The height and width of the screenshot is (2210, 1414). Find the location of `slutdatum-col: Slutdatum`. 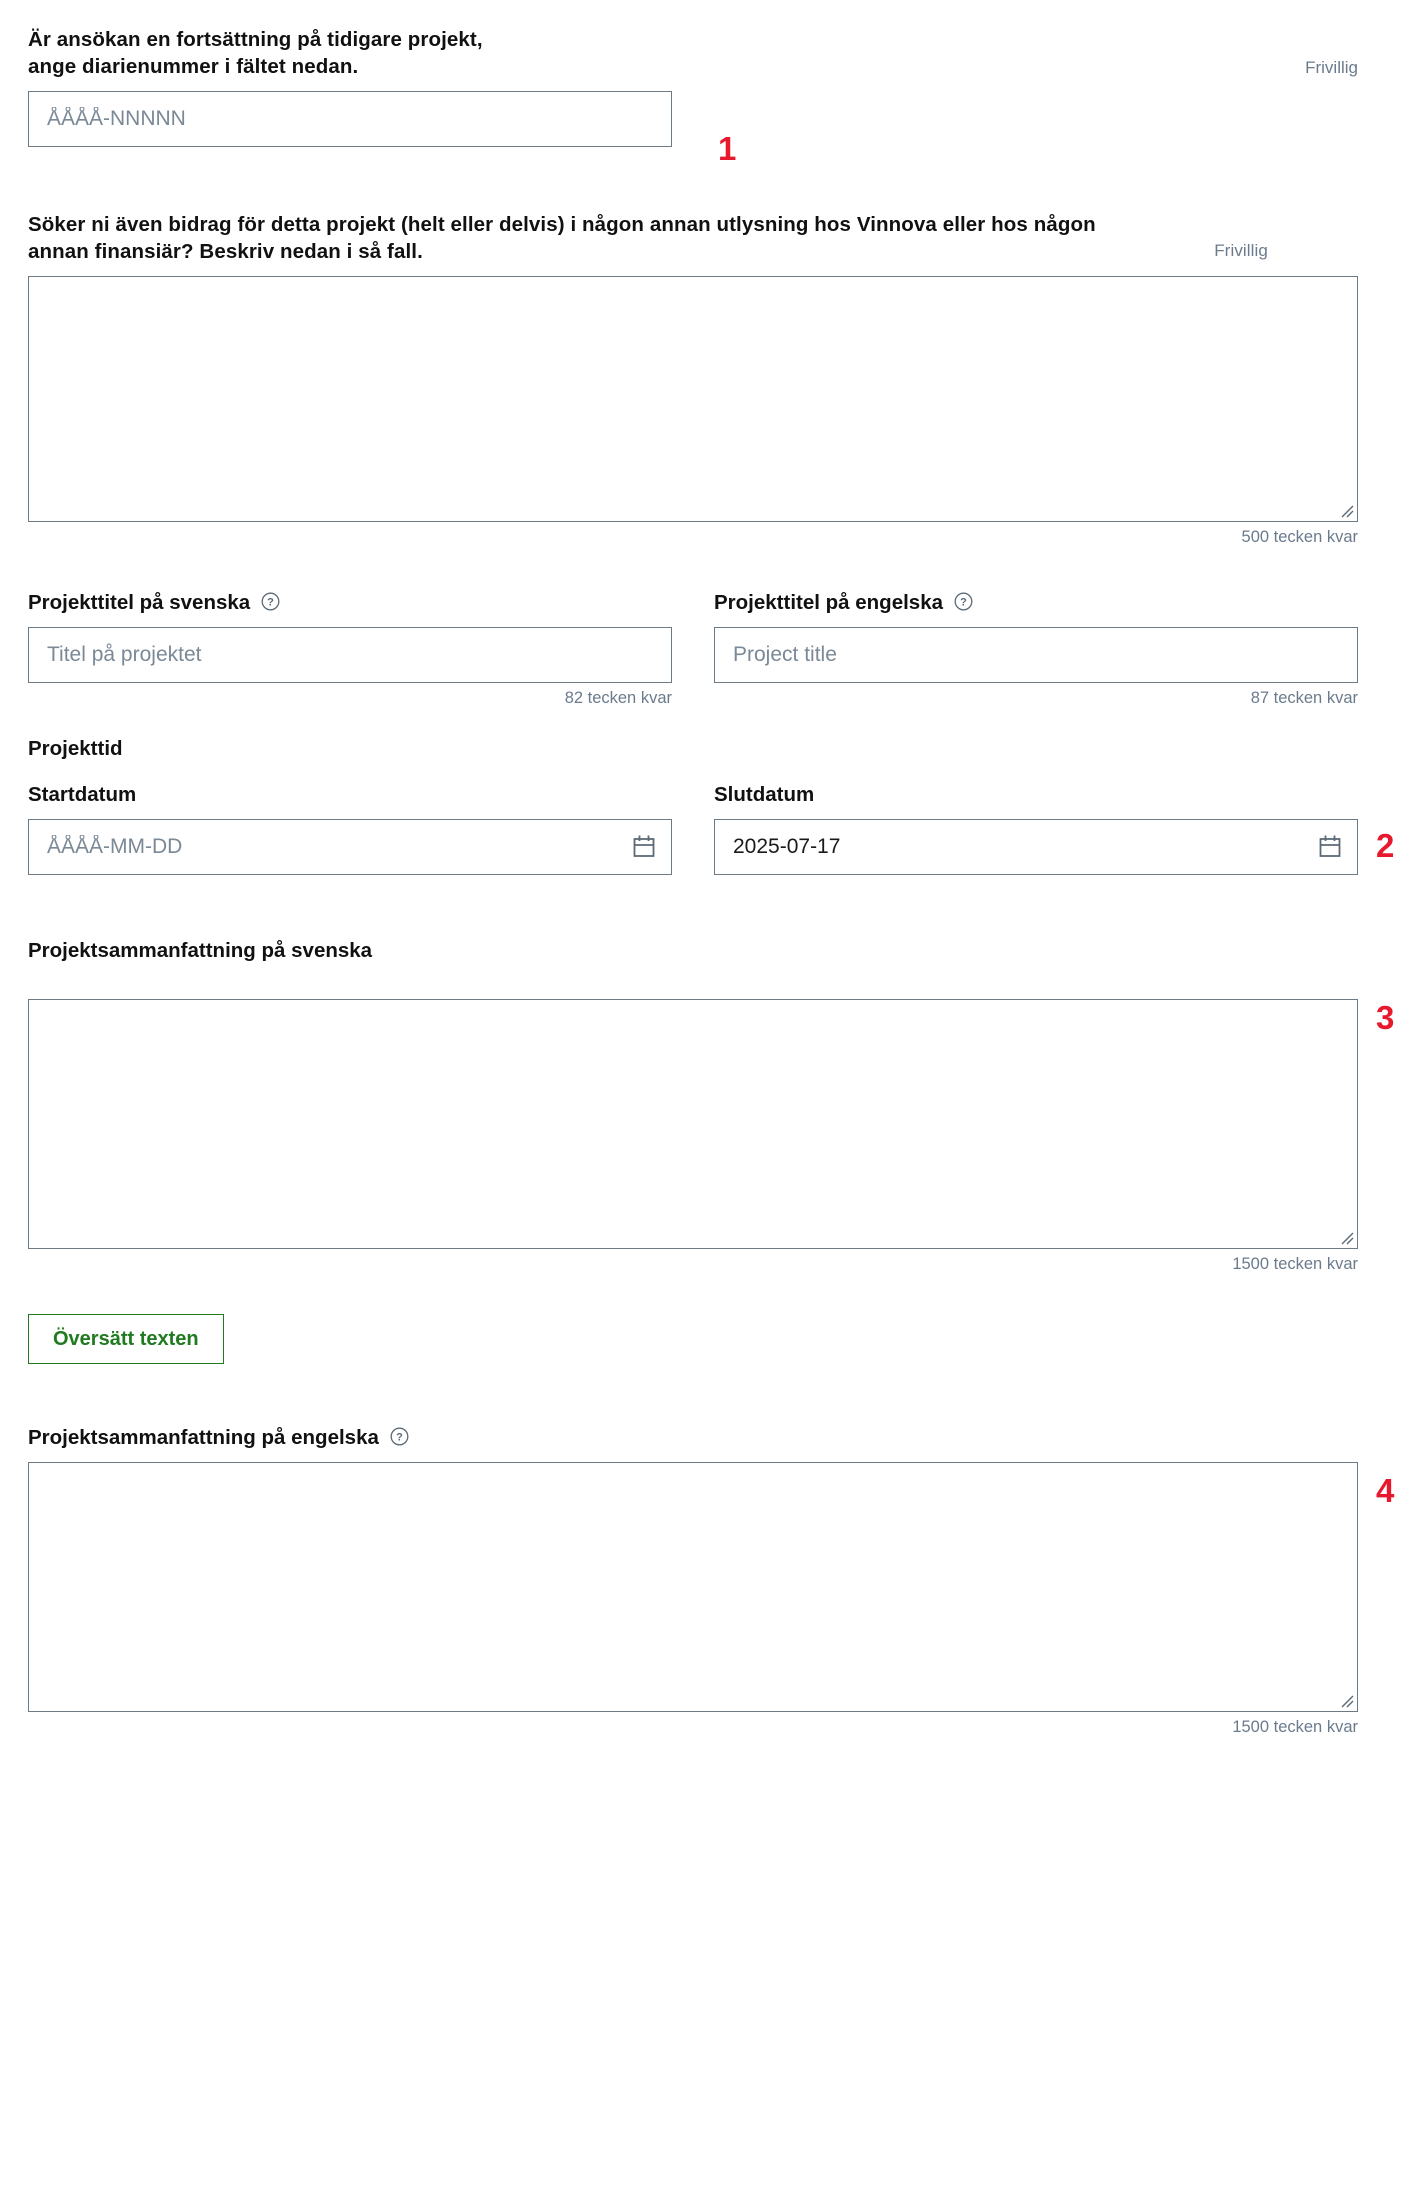

slutdatum-col: Slutdatum is located at coordinates (1036, 829).